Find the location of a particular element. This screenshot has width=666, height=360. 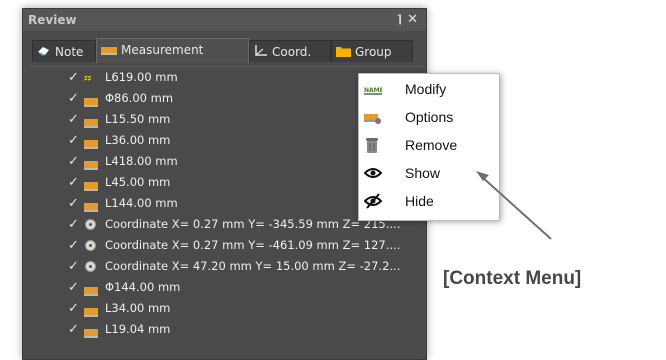

menu-item-modify: NAME Modify is located at coordinates (429, 89).